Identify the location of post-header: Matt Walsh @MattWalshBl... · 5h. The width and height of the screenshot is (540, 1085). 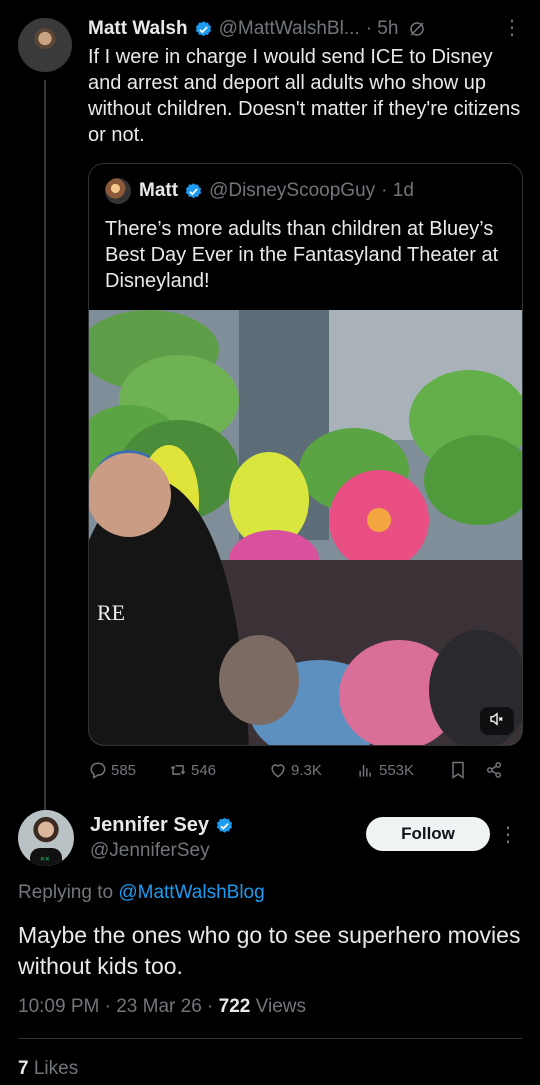
(306, 29).